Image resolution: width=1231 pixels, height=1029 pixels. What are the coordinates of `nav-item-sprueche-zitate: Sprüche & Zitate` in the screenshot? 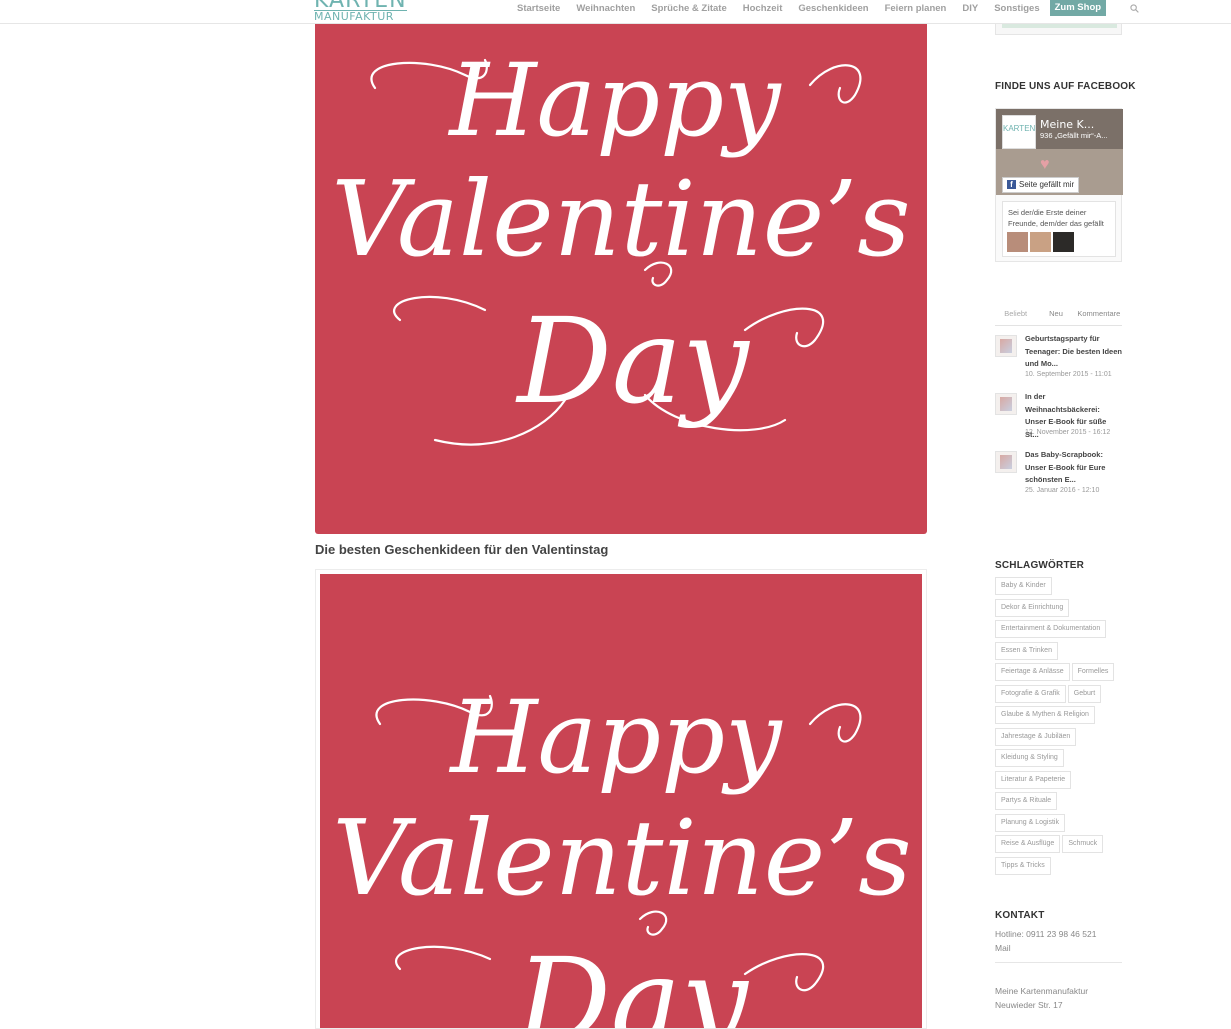 It's located at (689, 8).